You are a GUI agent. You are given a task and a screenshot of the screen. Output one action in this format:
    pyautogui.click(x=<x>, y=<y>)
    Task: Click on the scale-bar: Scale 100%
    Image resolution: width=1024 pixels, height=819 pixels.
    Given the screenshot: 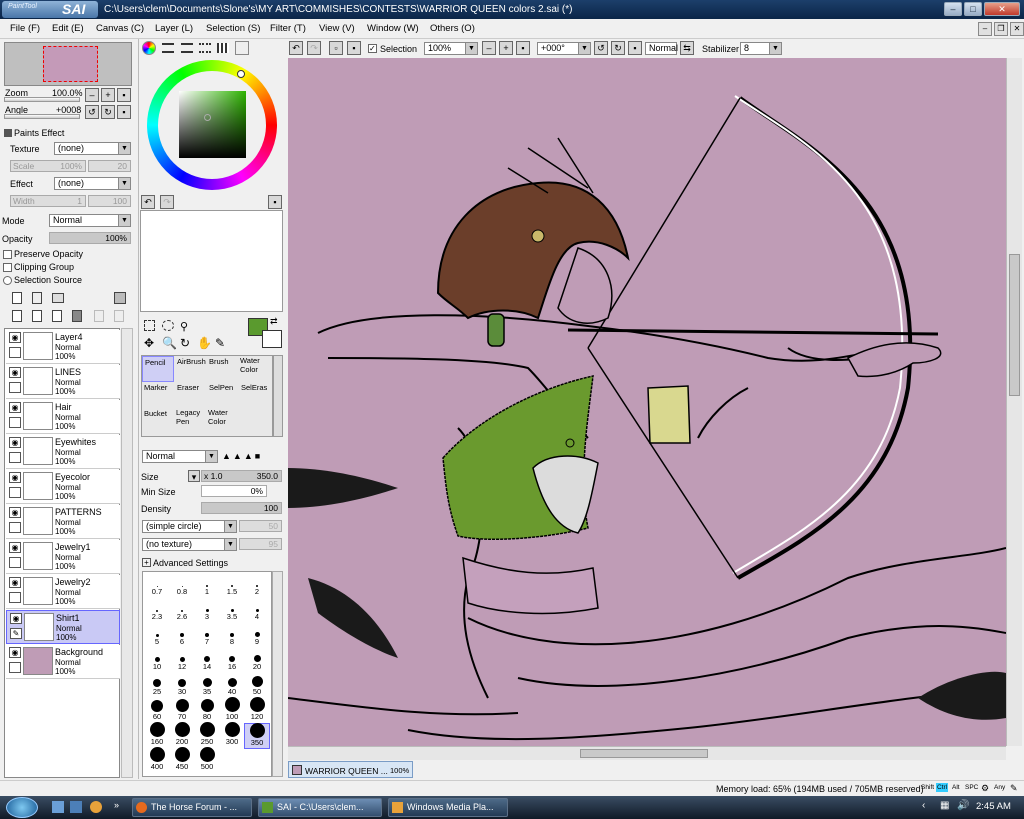 What is the action you would take?
    pyautogui.click(x=48, y=166)
    